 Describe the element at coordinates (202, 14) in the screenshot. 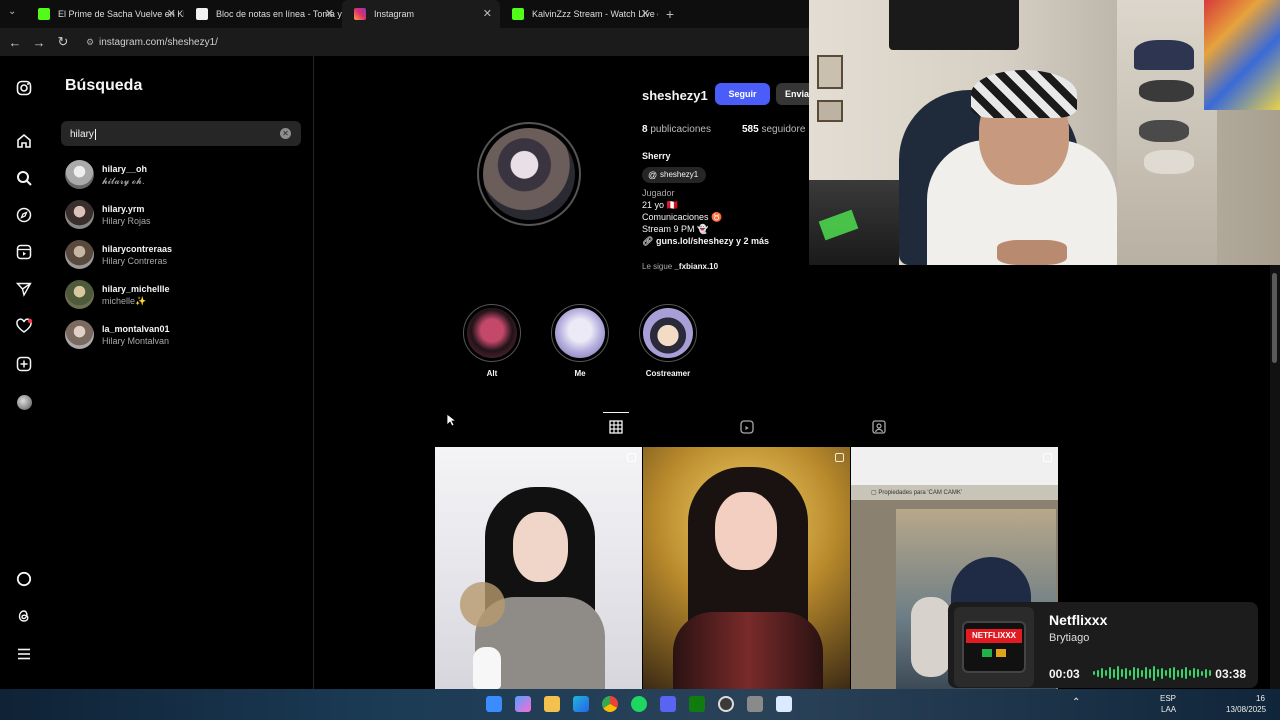

I see `notepad-favicon-icon` at that location.